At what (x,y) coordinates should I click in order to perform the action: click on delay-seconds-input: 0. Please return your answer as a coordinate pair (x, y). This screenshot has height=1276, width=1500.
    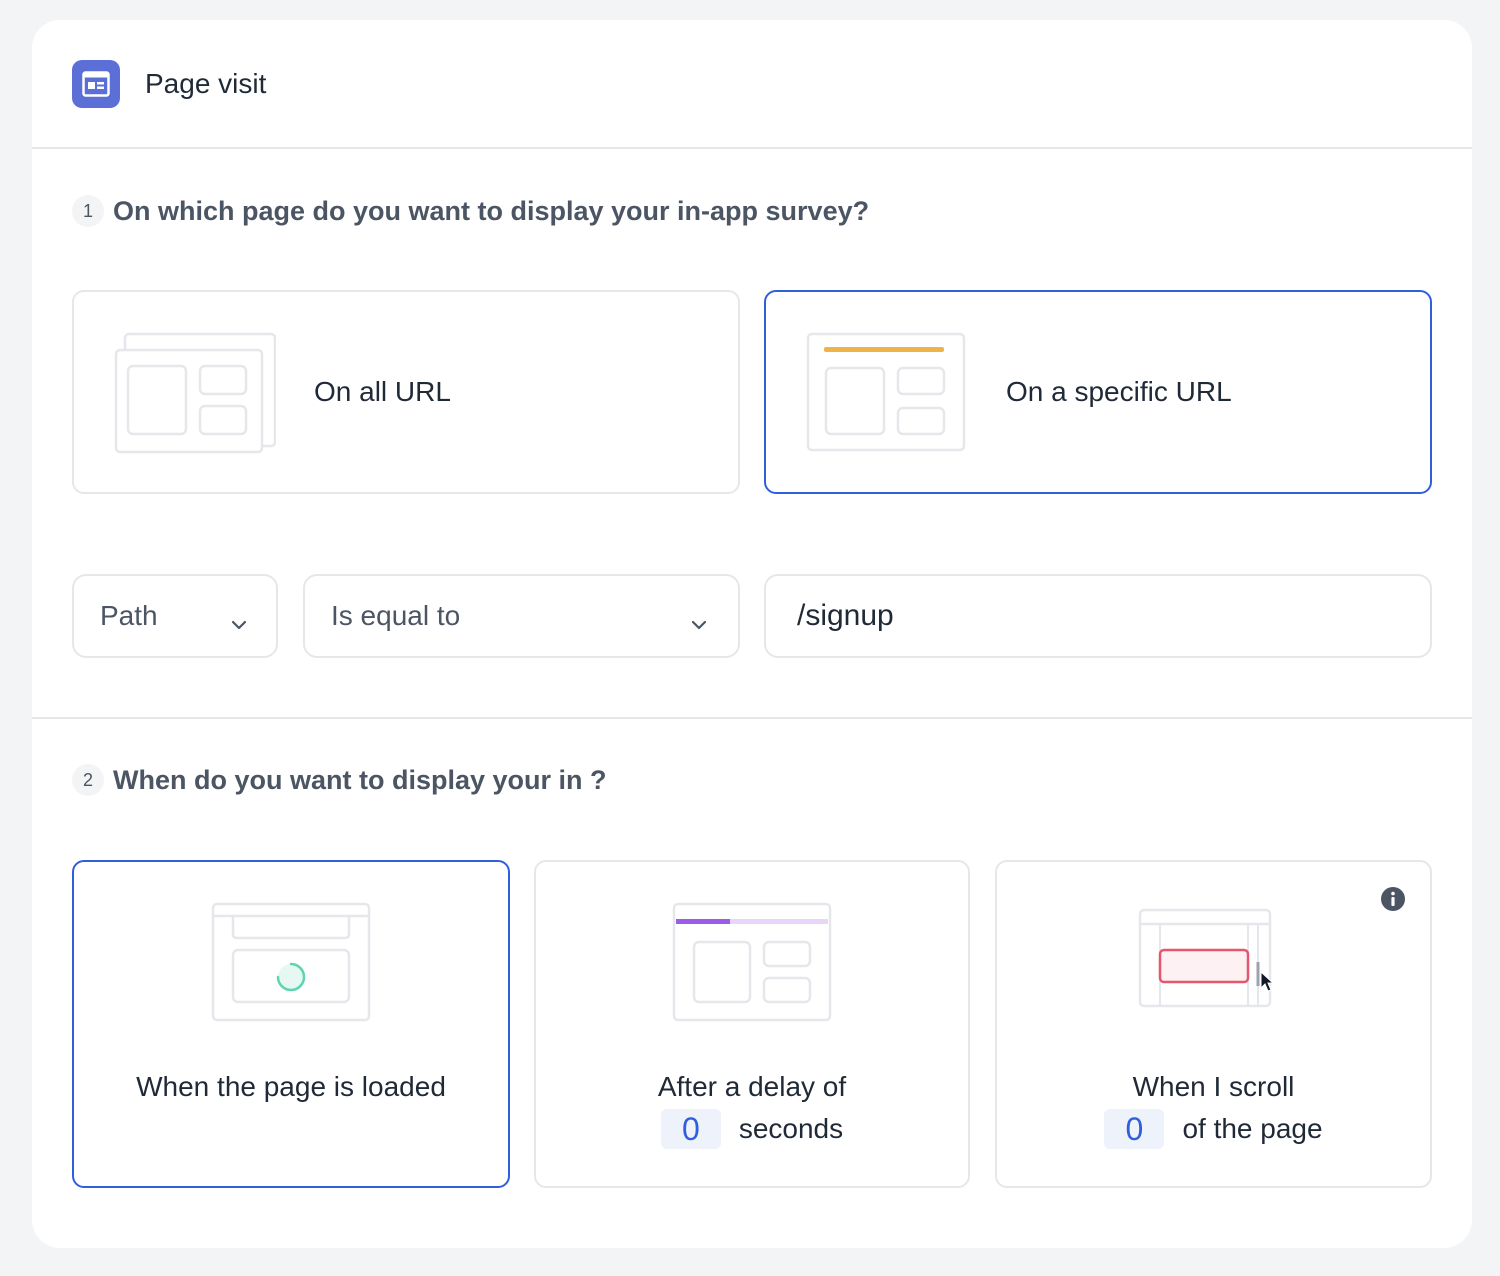
    Looking at the image, I should click on (690, 1129).